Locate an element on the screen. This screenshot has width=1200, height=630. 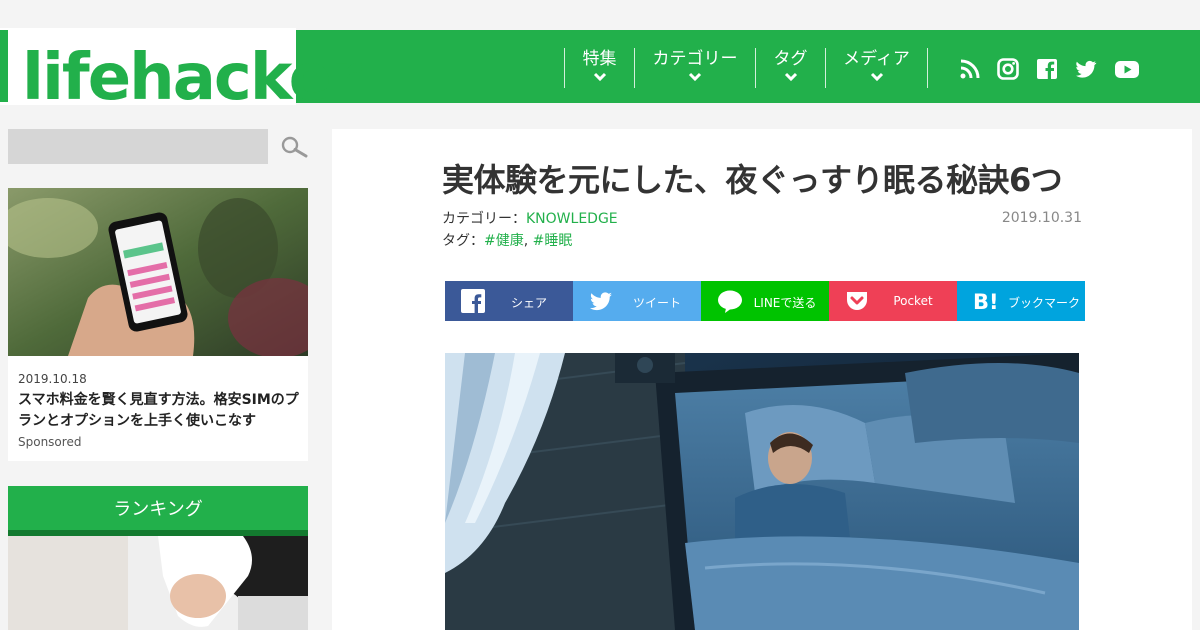
nav-label: 特集 is located at coordinates (599, 59).